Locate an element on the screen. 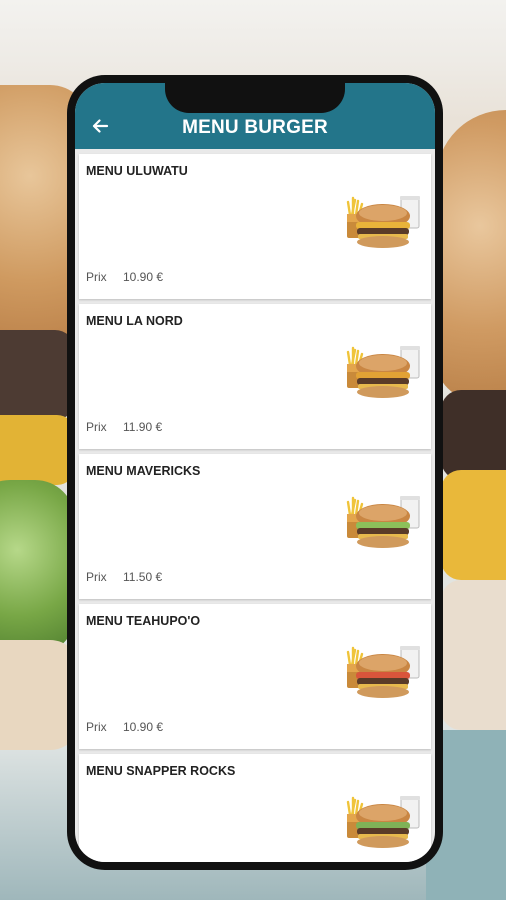  burger-cheese-right is located at coordinates (473, 525).